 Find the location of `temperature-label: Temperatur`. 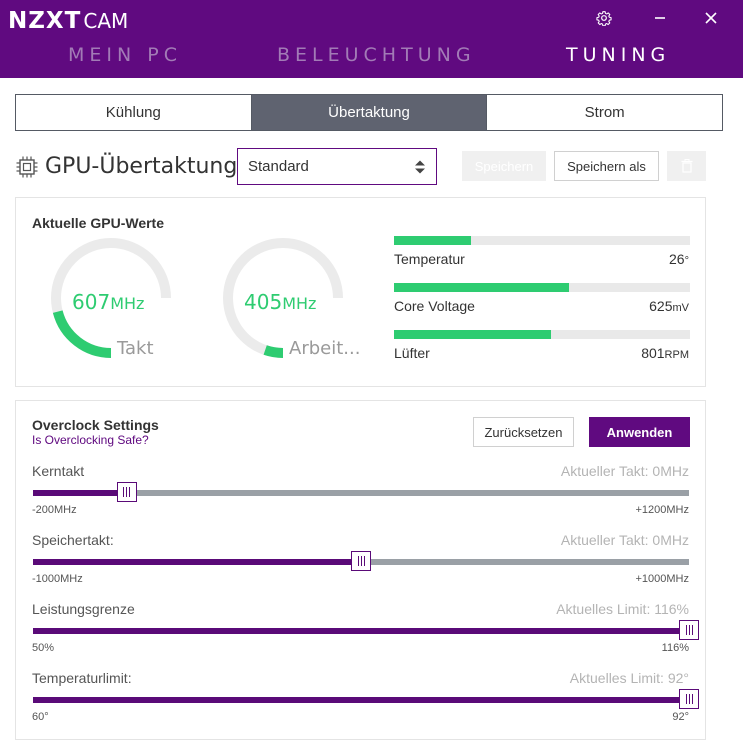

temperature-label: Temperatur is located at coordinates (429, 259).